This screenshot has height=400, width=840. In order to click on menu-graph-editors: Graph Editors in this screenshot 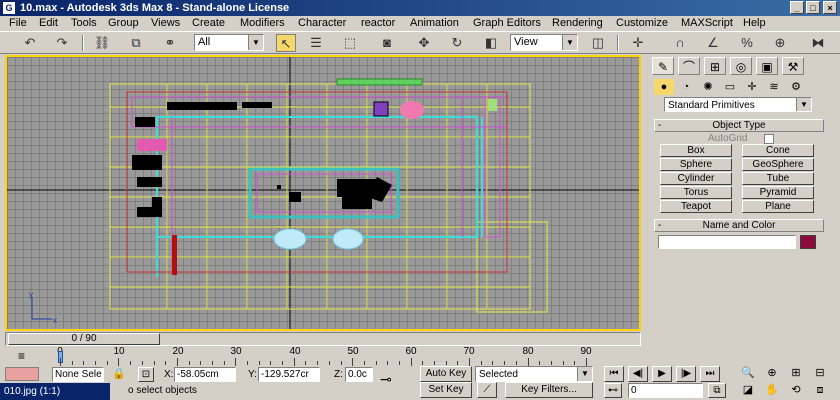, I will do `click(507, 23)`.